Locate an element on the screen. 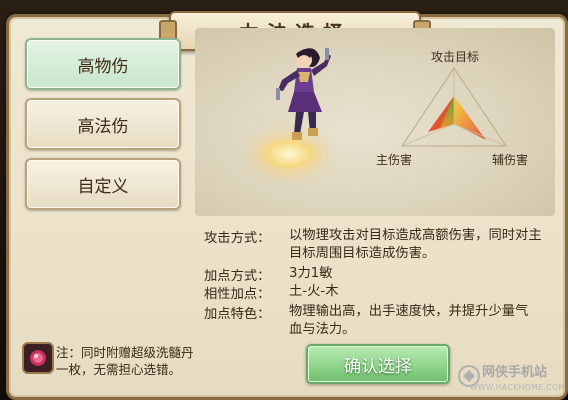 The height and width of the screenshot is (400, 568). points-value: 3力1敏 is located at coordinates (311, 273).